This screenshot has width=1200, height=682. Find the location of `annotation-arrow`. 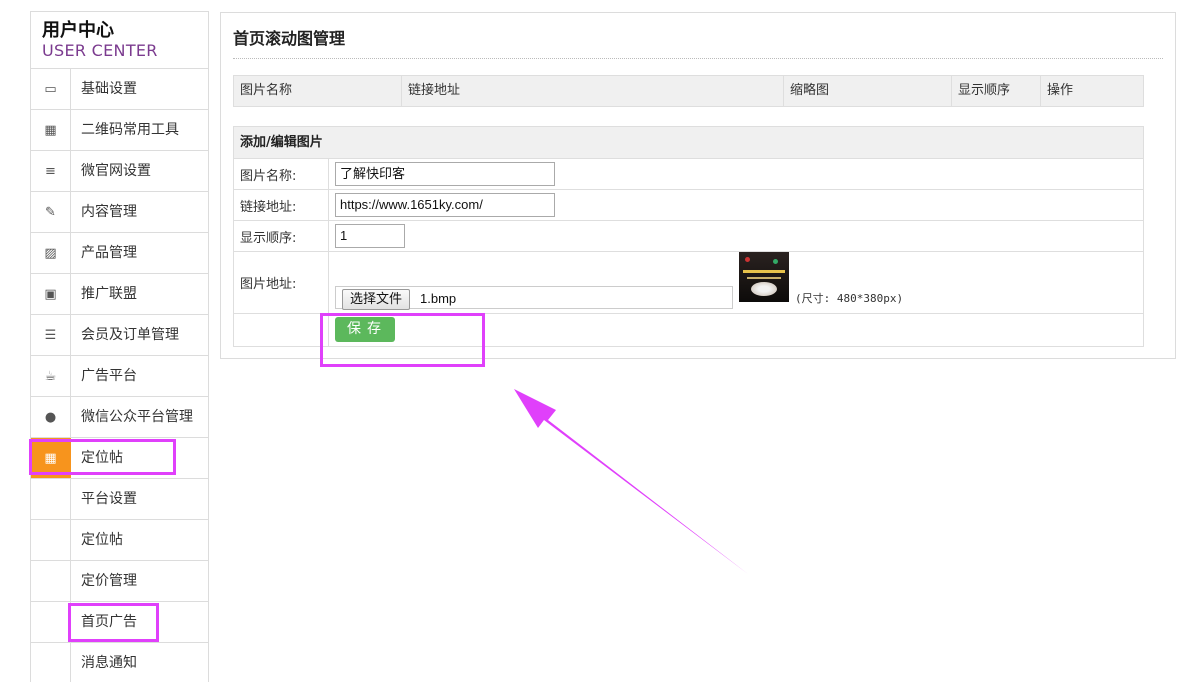

annotation-arrow is located at coordinates (631, 481).